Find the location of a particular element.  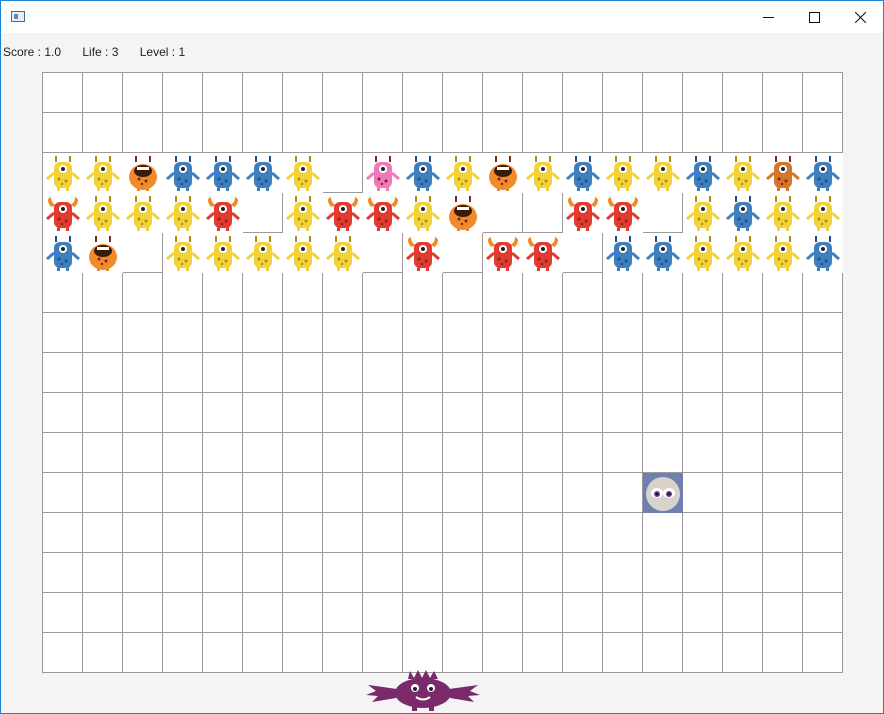

app-icon is located at coordinates (18, 16).